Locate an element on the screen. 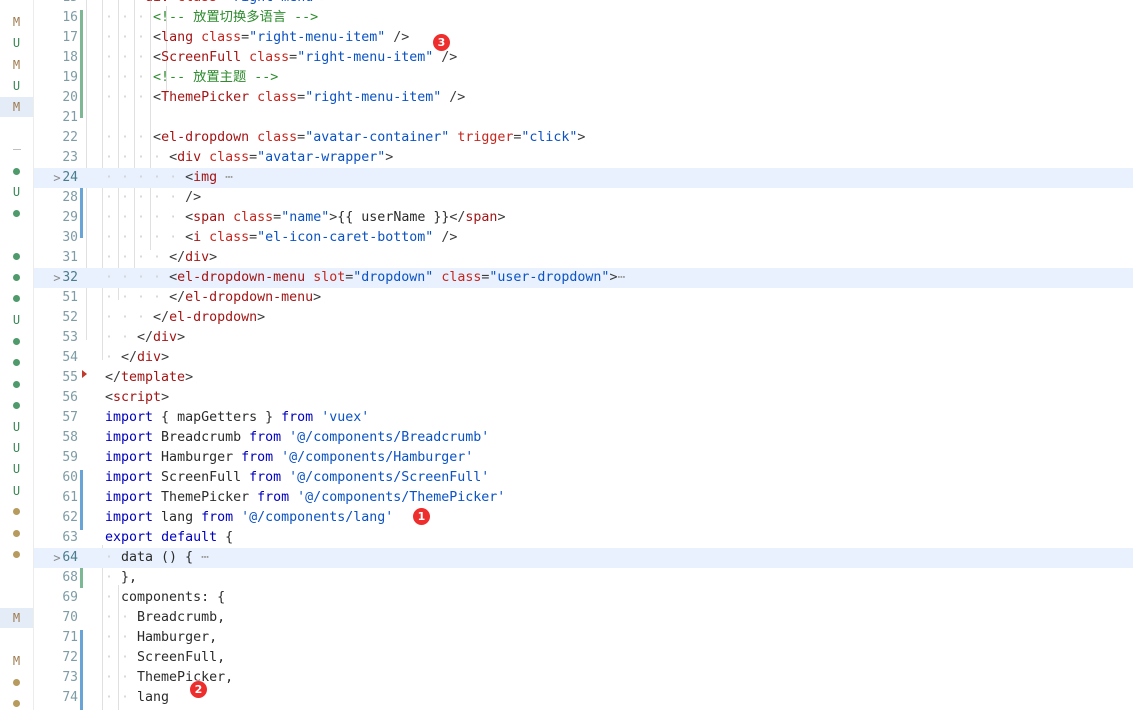 This screenshot has width=1133, height=710. code-text: · · lang is located at coordinates (137, 697).